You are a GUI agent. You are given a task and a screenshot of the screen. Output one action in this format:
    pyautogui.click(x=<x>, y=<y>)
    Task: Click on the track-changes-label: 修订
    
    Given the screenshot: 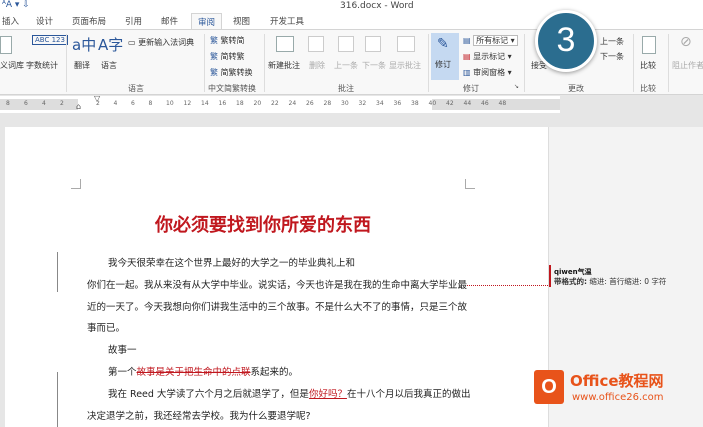 What is the action you would take?
    pyautogui.click(x=443, y=64)
    